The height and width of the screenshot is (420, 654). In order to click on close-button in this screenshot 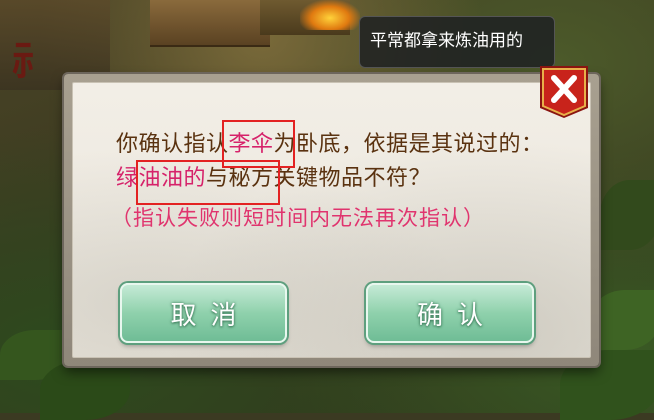, I will do `click(564, 92)`.